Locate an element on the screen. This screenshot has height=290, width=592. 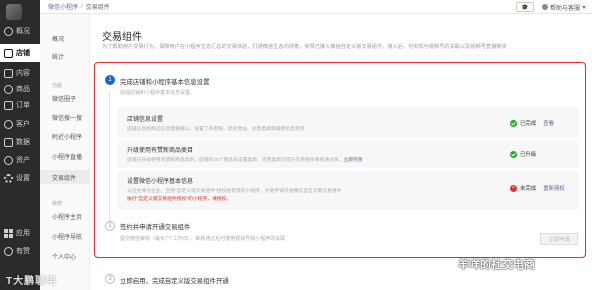
asset-icon is located at coordinates (8, 160).